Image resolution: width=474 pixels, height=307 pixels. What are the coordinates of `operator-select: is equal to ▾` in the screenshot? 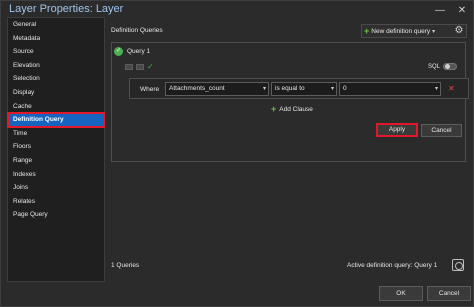 It's located at (304, 89).